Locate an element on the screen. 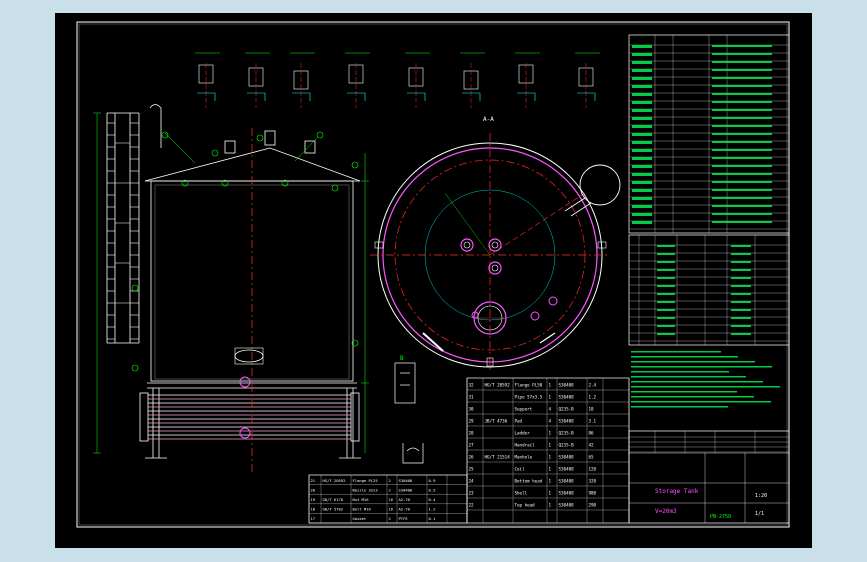 The image size is (867, 562). lower-parts-cell: Gasket is located at coordinates (360, 518).